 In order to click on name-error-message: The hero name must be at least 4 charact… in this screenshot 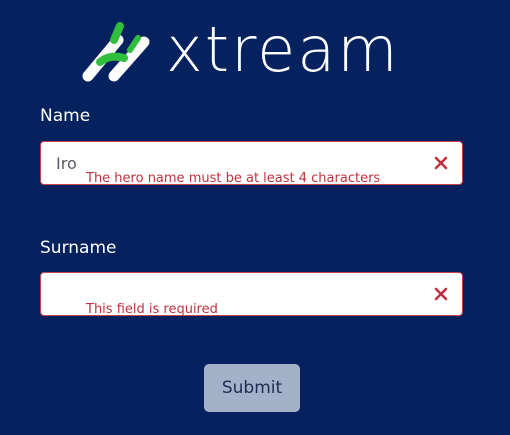, I will do `click(233, 178)`.